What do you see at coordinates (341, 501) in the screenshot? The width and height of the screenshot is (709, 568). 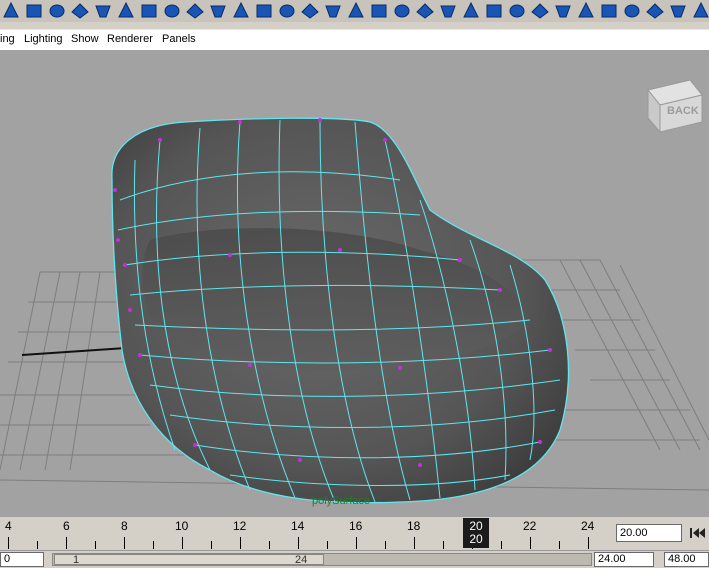 I see `object-name-label: polySurface` at bounding box center [341, 501].